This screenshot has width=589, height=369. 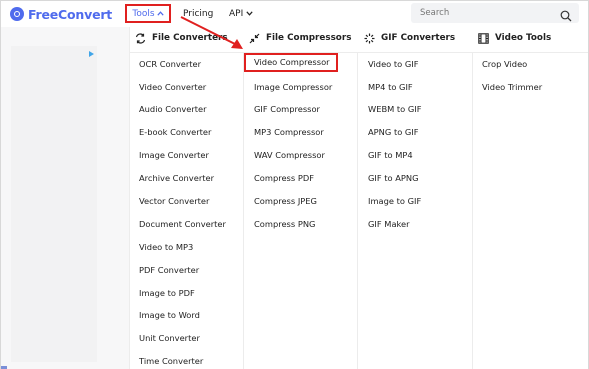 What do you see at coordinates (160, 14) in the screenshot?
I see `chevron-up-icon` at bounding box center [160, 14].